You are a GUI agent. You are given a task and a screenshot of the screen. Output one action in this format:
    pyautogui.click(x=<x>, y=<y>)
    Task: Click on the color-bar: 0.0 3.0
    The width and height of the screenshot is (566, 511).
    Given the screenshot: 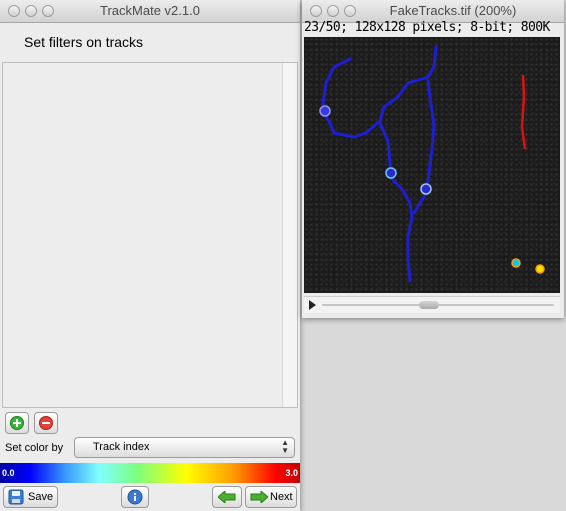 What is the action you would take?
    pyautogui.click(x=150, y=473)
    